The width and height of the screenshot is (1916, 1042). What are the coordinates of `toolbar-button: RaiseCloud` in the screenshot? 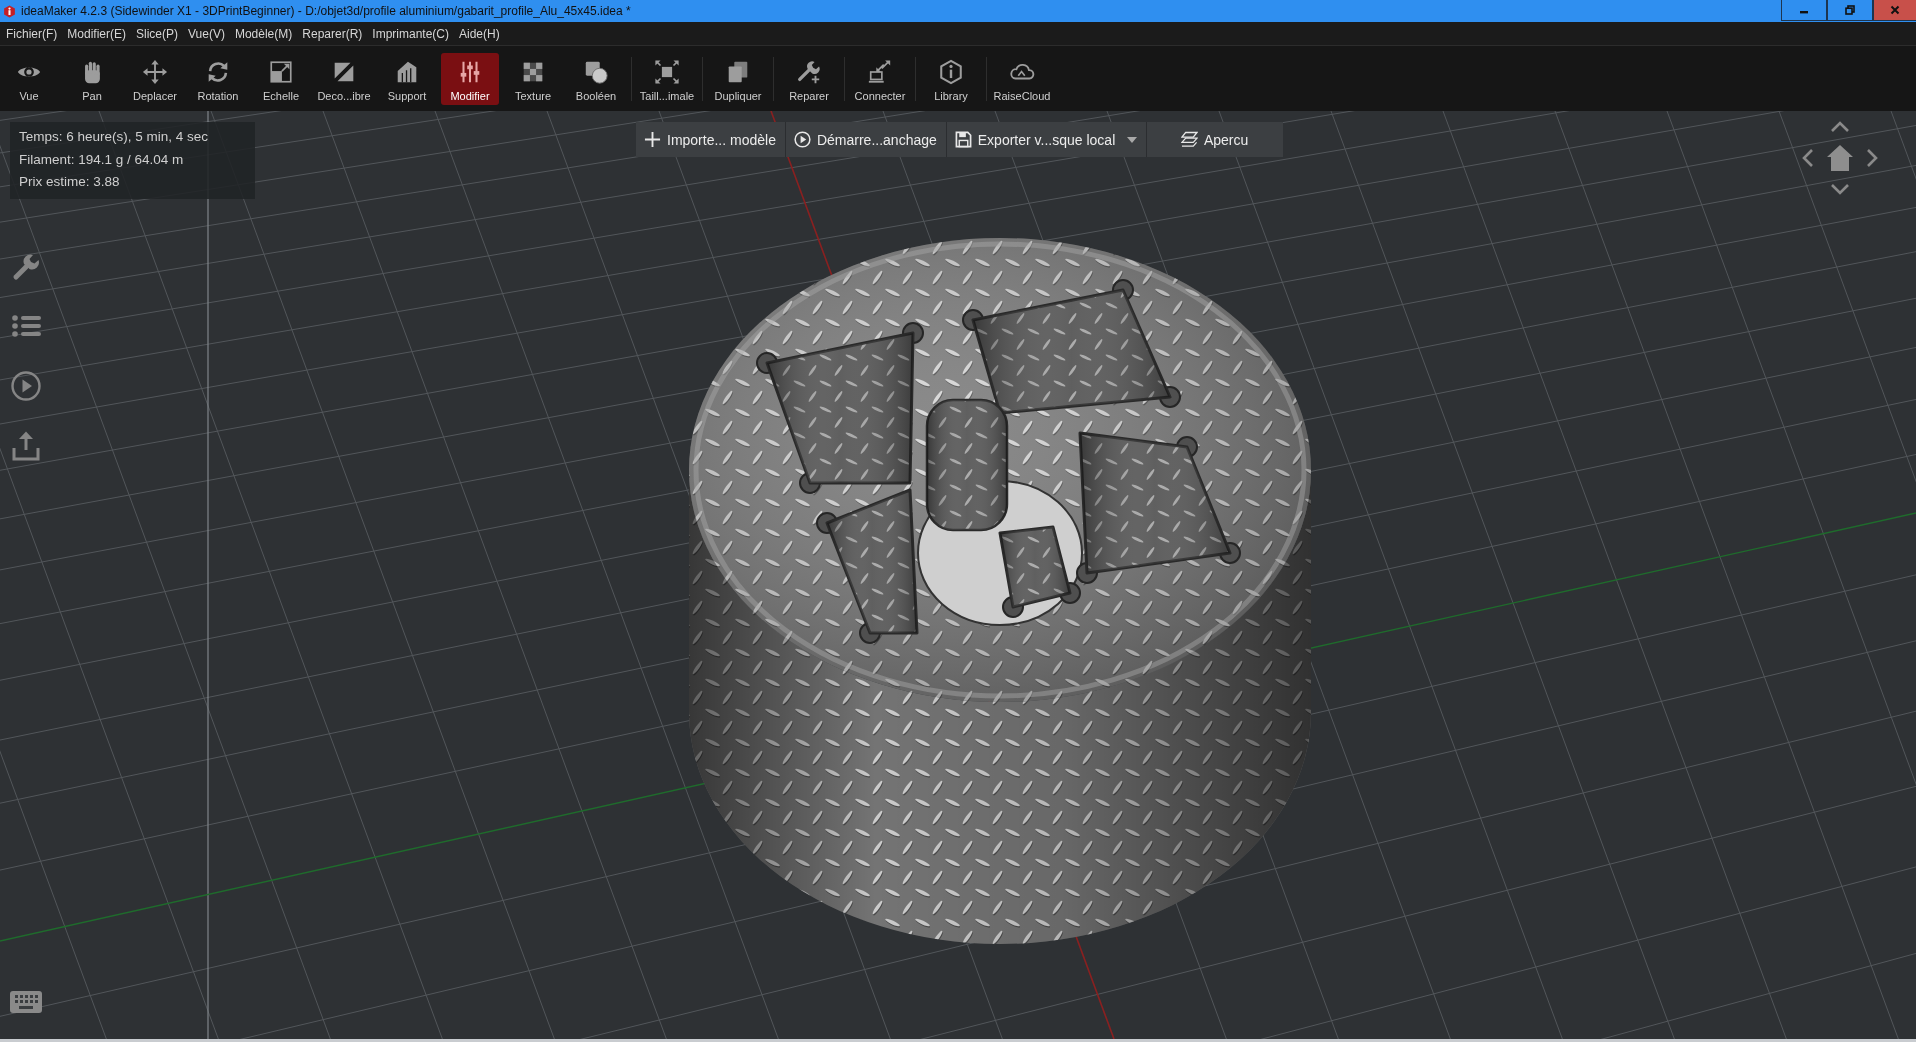 It's located at (1022, 78).